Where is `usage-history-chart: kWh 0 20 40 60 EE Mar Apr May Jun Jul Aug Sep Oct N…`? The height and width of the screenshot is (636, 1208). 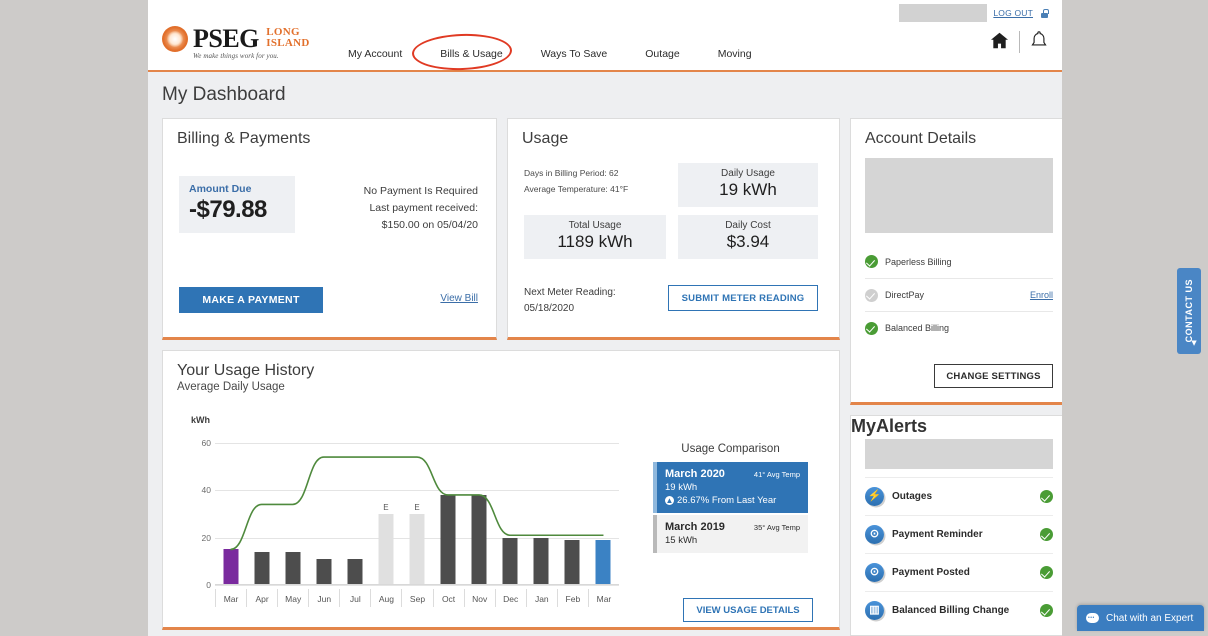 usage-history-chart: kWh 0 20 40 60 EE Mar Apr May Jun Jul Aug Sep Oct N… is located at coordinates (399, 513).